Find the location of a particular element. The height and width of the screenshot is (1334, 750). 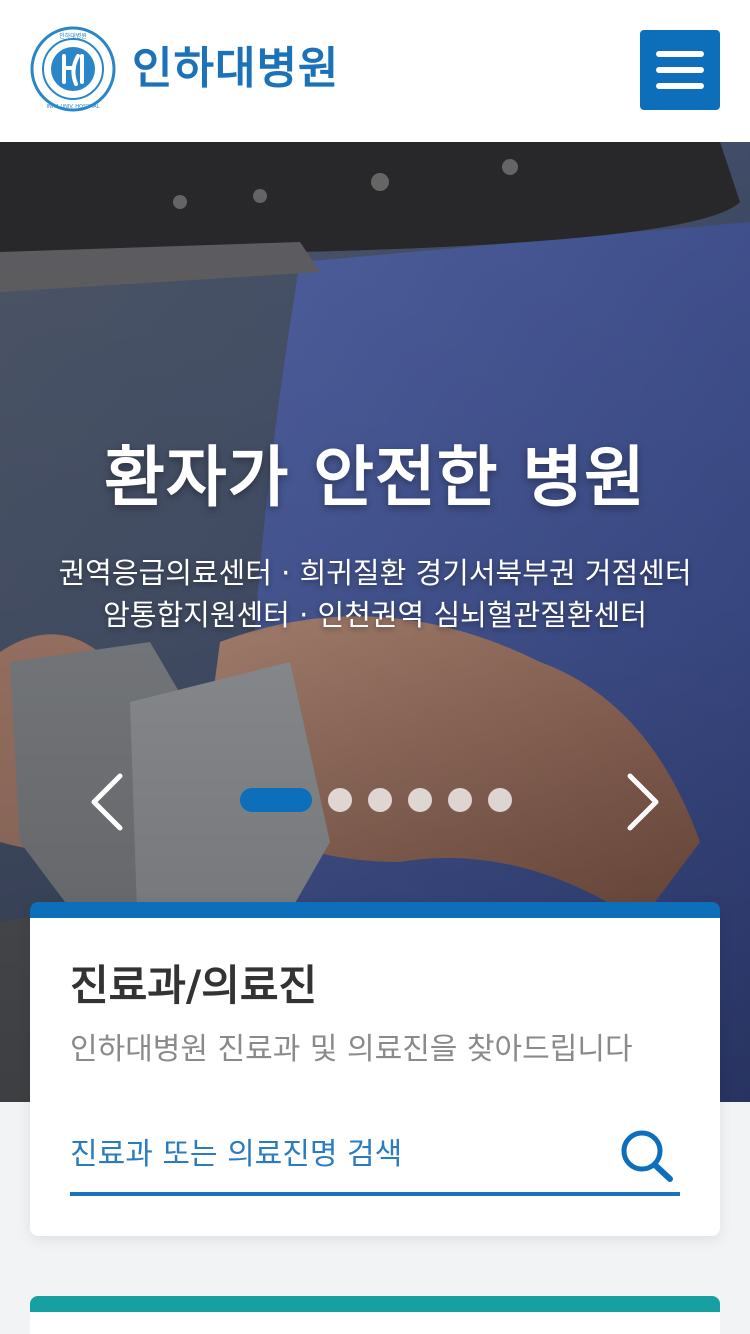

hospital-logo: 인하대병원 INHA UNIV. HOSPITAL 인하대병원 is located at coordinates (184, 69).